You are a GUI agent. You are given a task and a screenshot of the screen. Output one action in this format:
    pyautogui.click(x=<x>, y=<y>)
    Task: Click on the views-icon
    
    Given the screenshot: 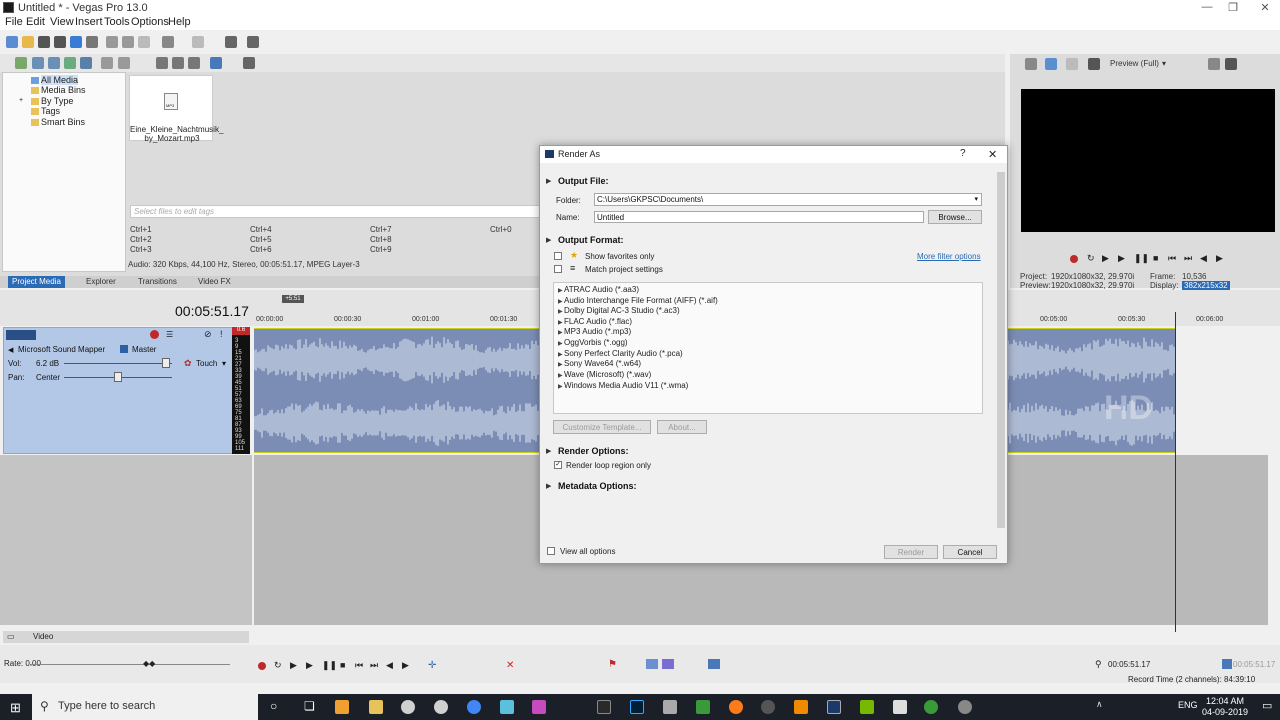 What is the action you would take?
    pyautogui.click(x=216, y=63)
    